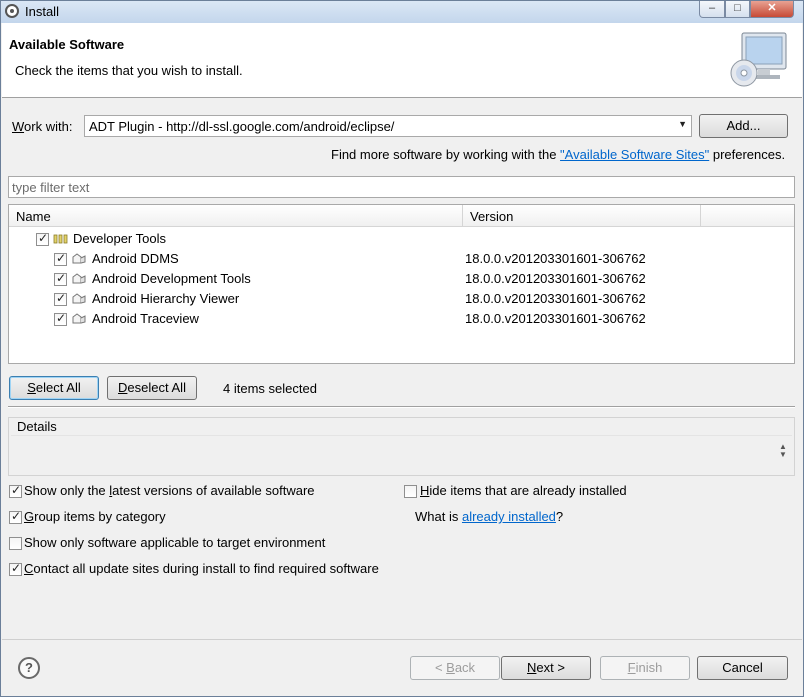 The height and width of the screenshot is (697, 804). I want to click on eclipse-icon, so click(12, 11).